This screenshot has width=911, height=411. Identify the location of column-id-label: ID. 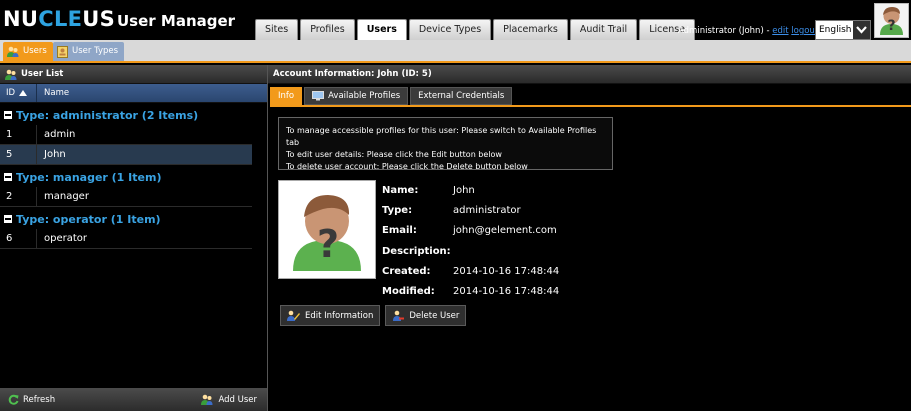
(11, 93).